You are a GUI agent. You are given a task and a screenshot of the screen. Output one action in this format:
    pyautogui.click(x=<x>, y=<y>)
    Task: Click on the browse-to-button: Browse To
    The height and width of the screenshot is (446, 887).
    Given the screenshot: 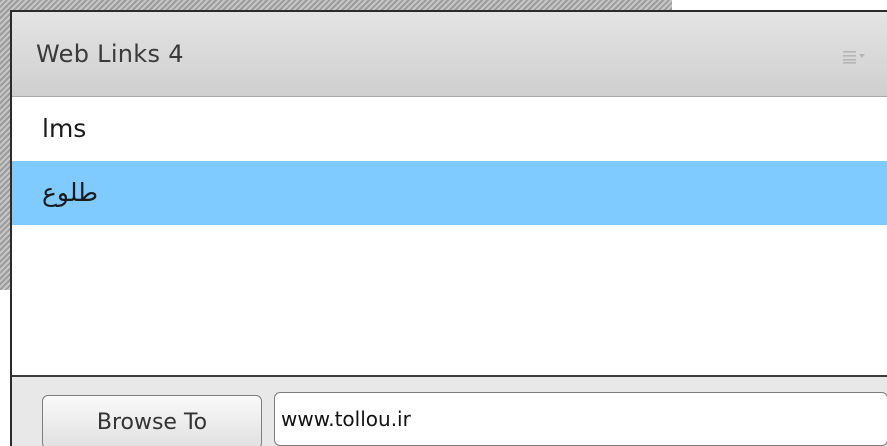 What is the action you would take?
    pyautogui.click(x=152, y=420)
    